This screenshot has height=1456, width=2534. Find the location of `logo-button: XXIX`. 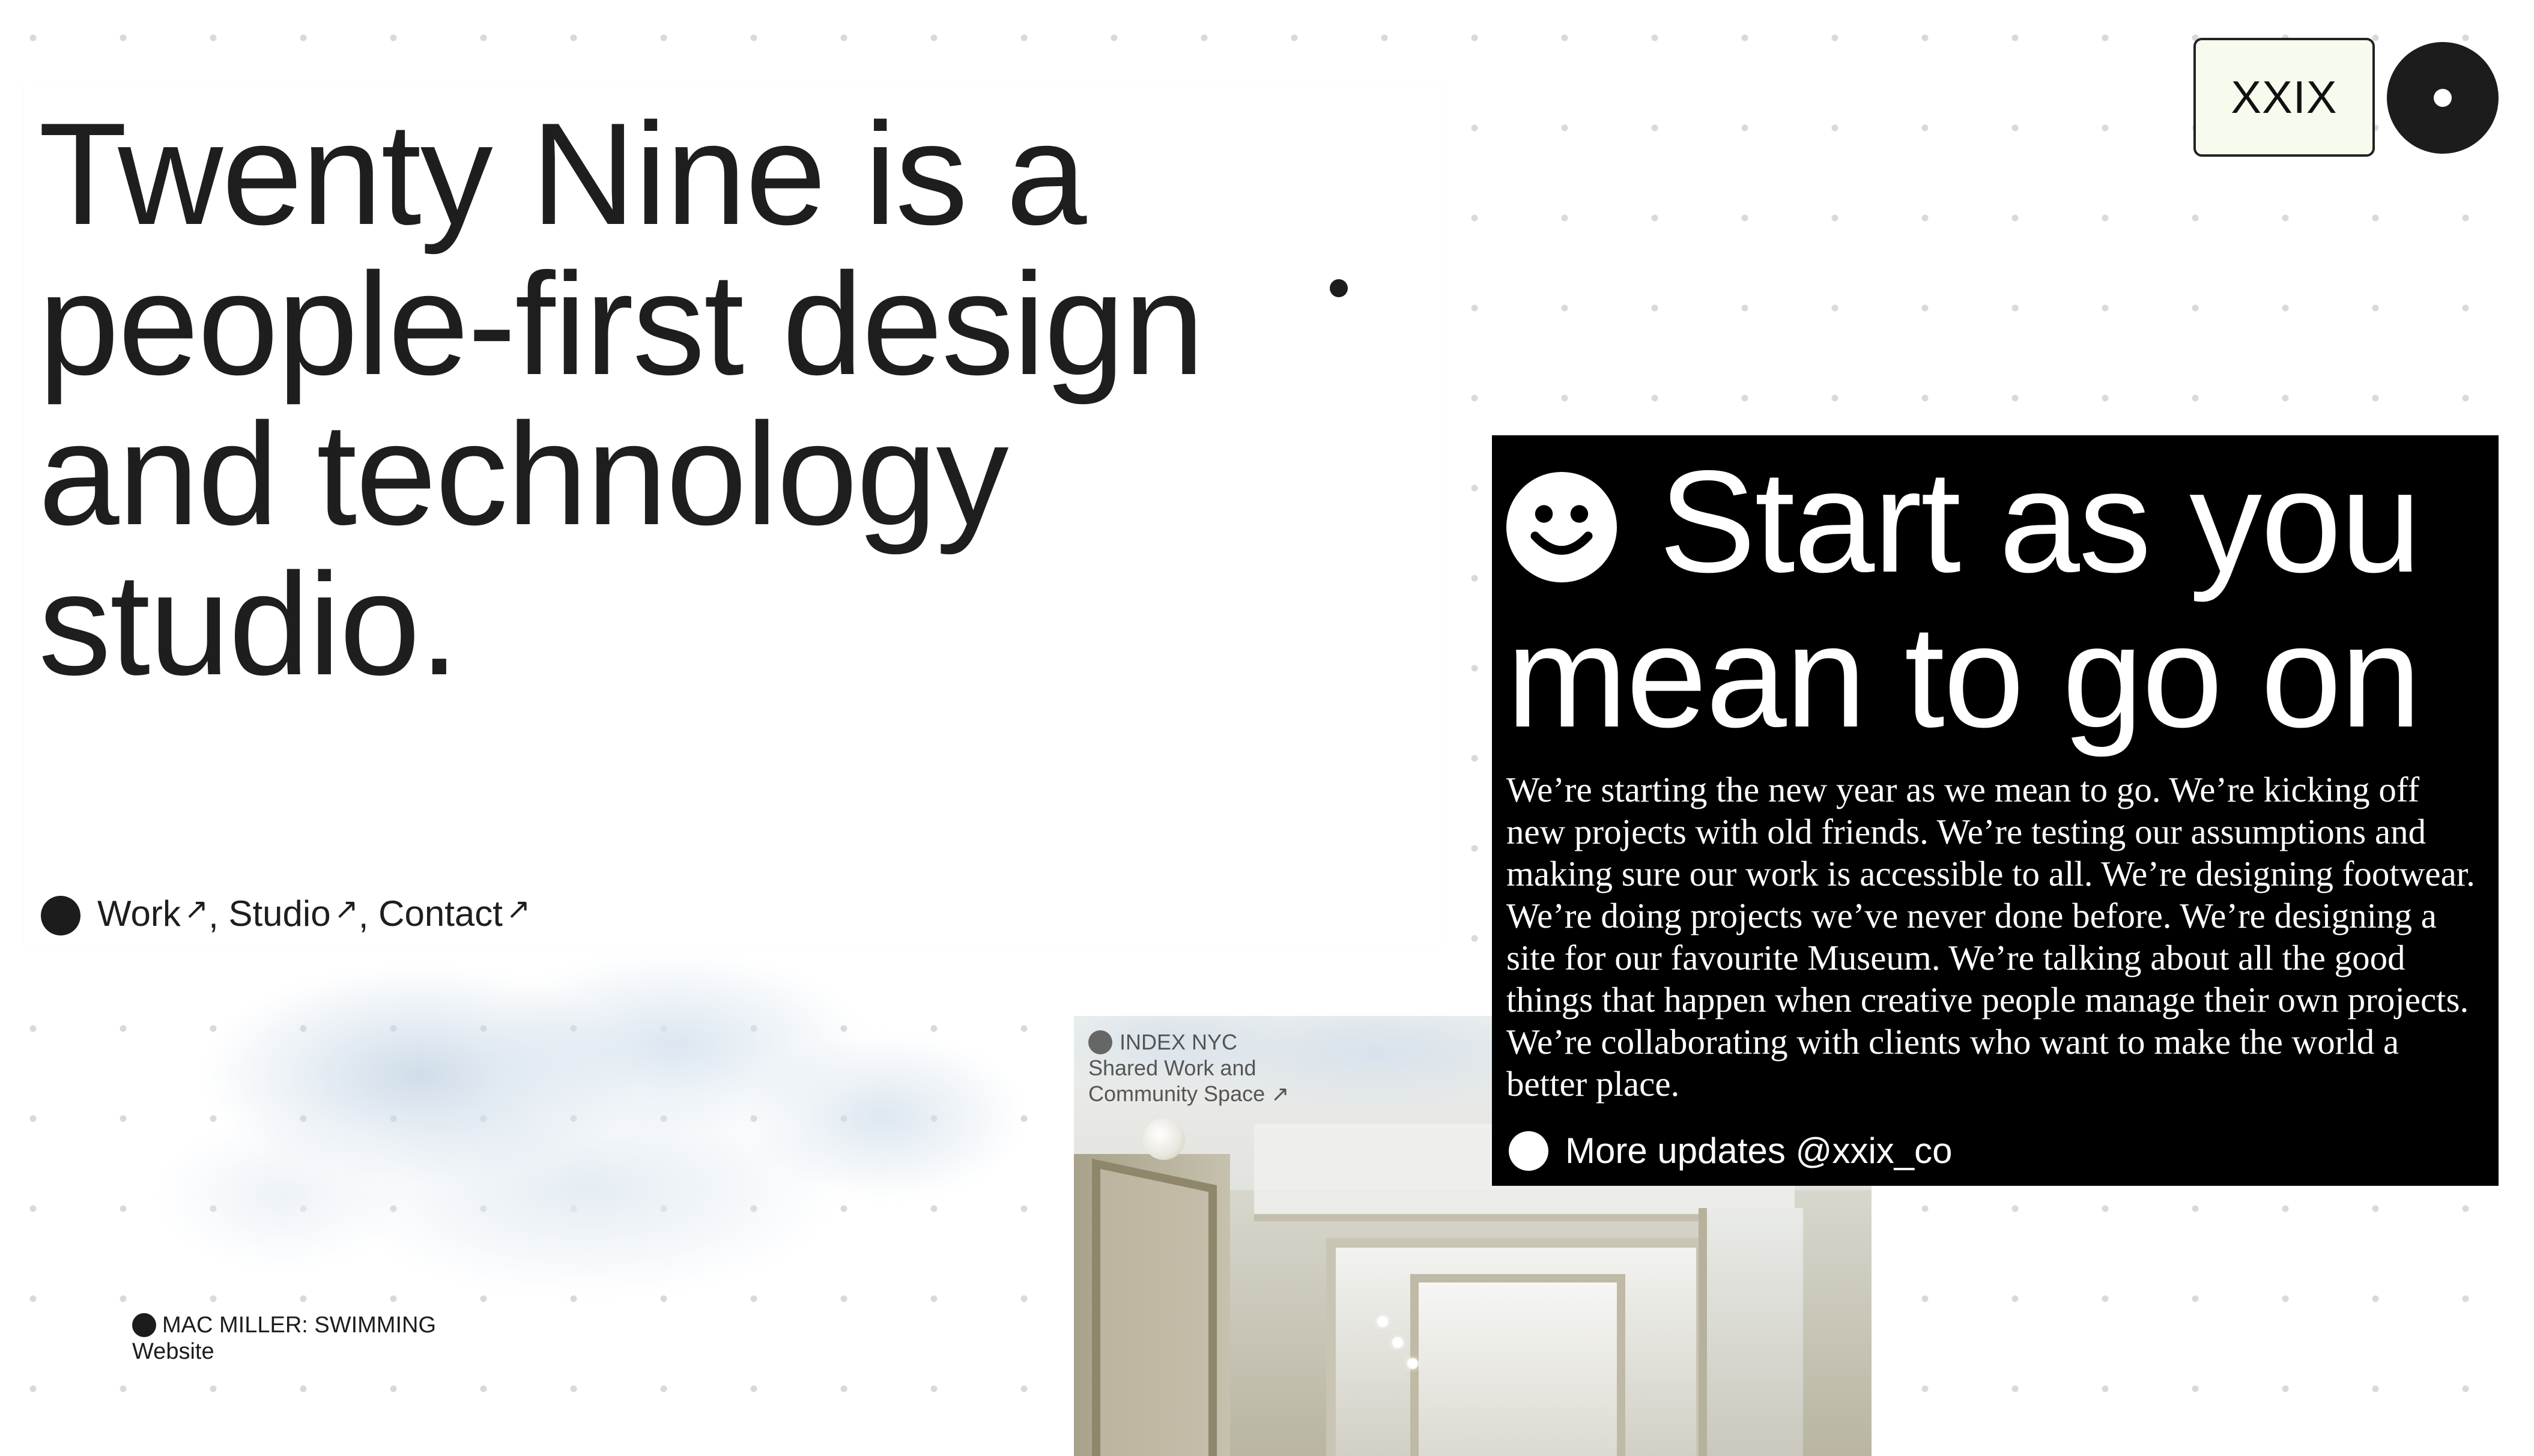

logo-button: XXIX is located at coordinates (2284, 97).